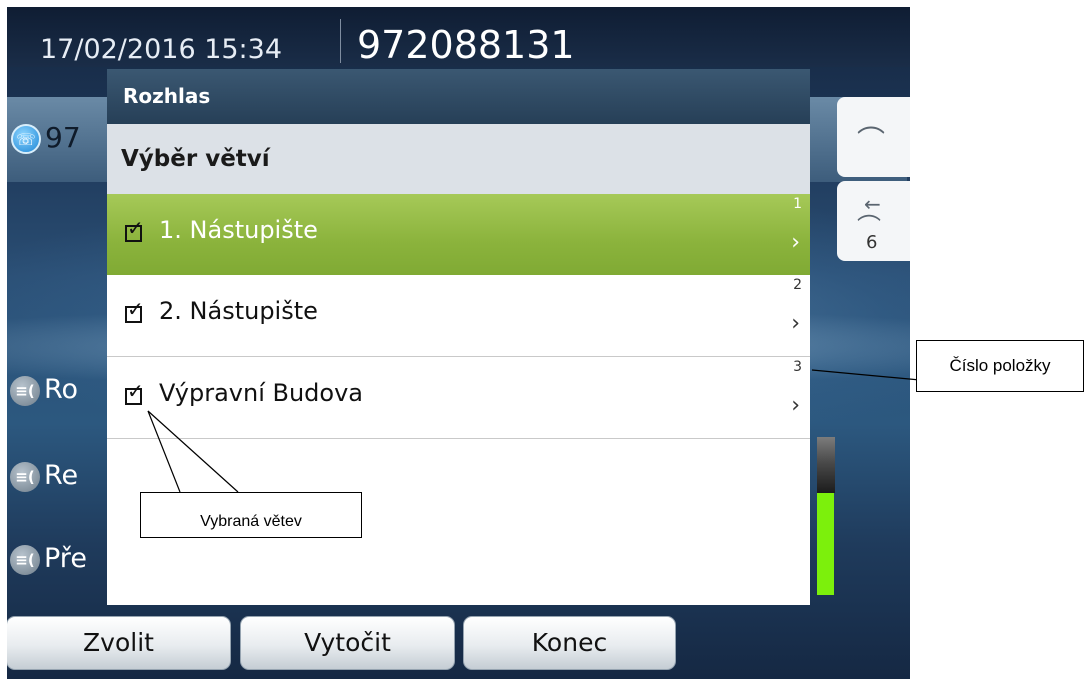 The height and width of the screenshot is (679, 1084). Describe the element at coordinates (164, 451) in the screenshot. I see `leader-line-selected-left` at that location.